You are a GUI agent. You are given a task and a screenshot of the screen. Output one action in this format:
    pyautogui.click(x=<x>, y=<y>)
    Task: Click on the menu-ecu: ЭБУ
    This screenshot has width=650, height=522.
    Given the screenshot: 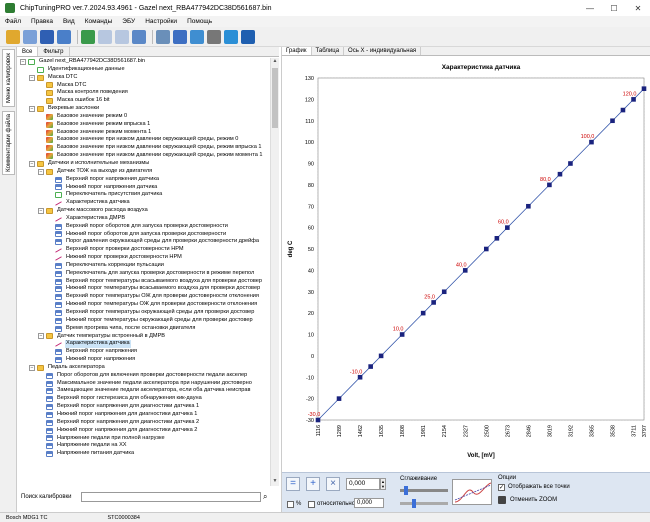 What is the action you would take?
    pyautogui.click(x=128, y=21)
    